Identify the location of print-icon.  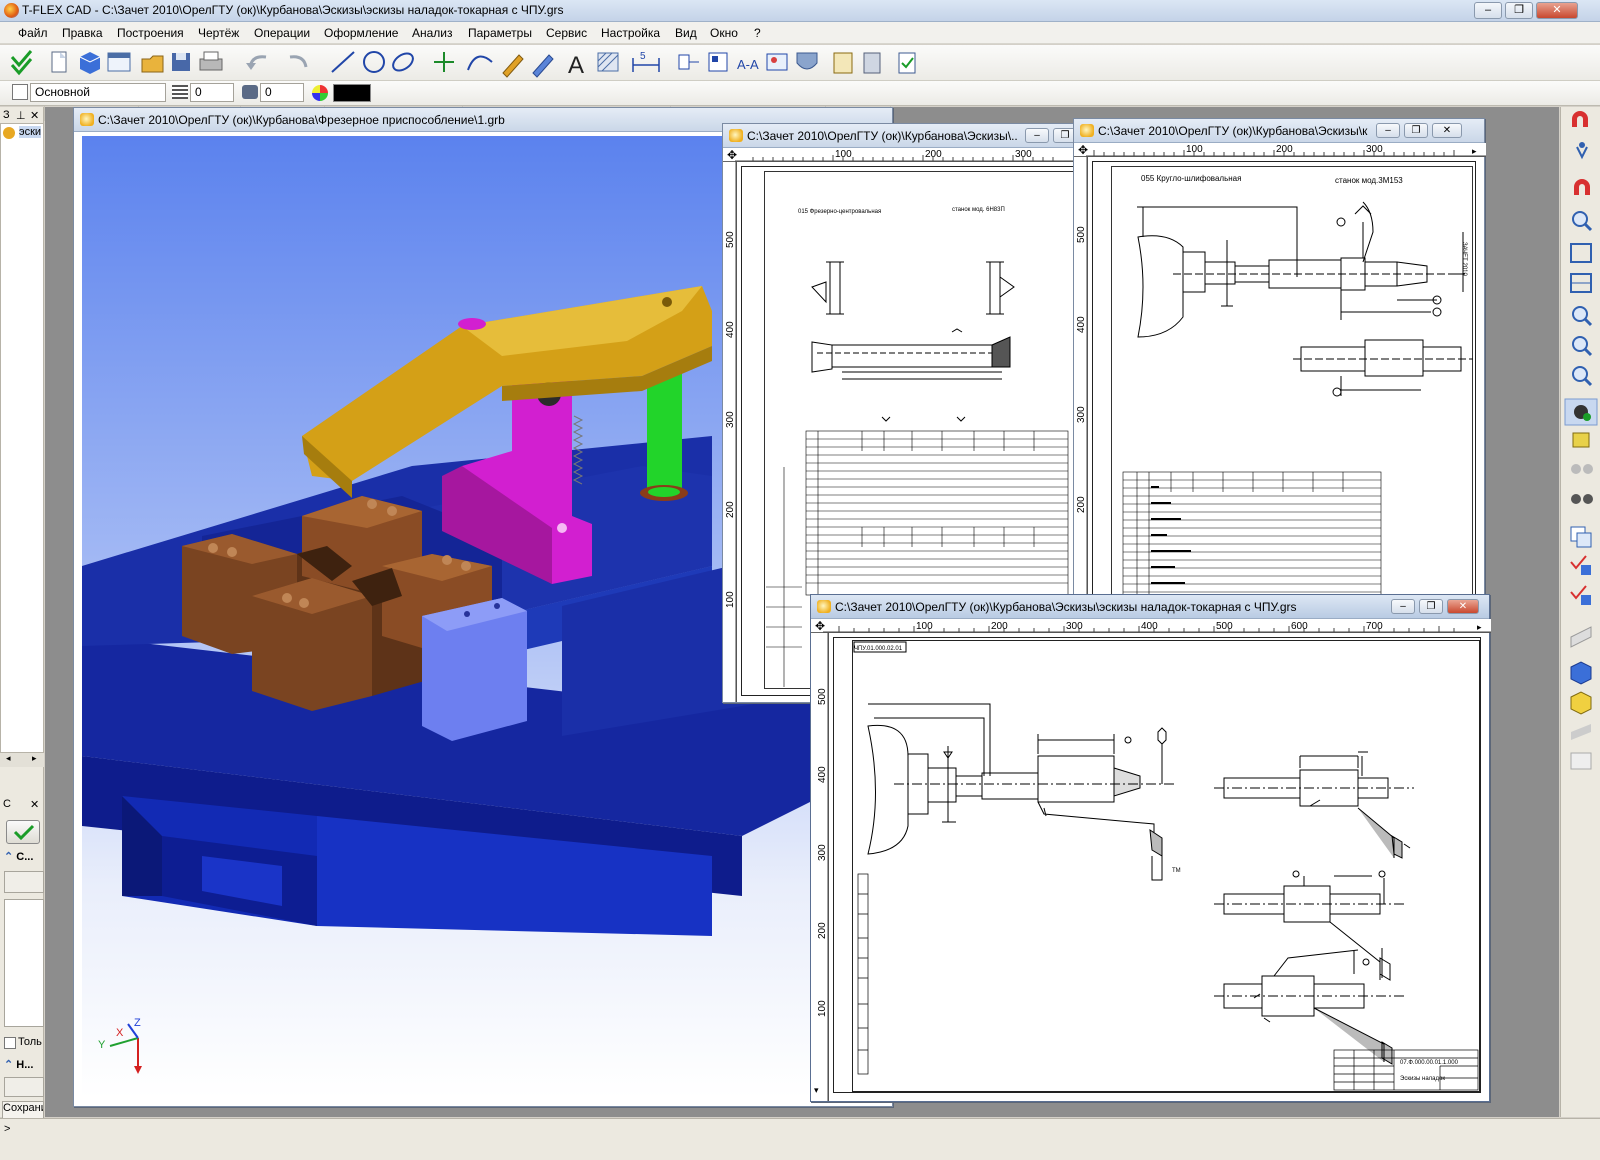
(211, 61).